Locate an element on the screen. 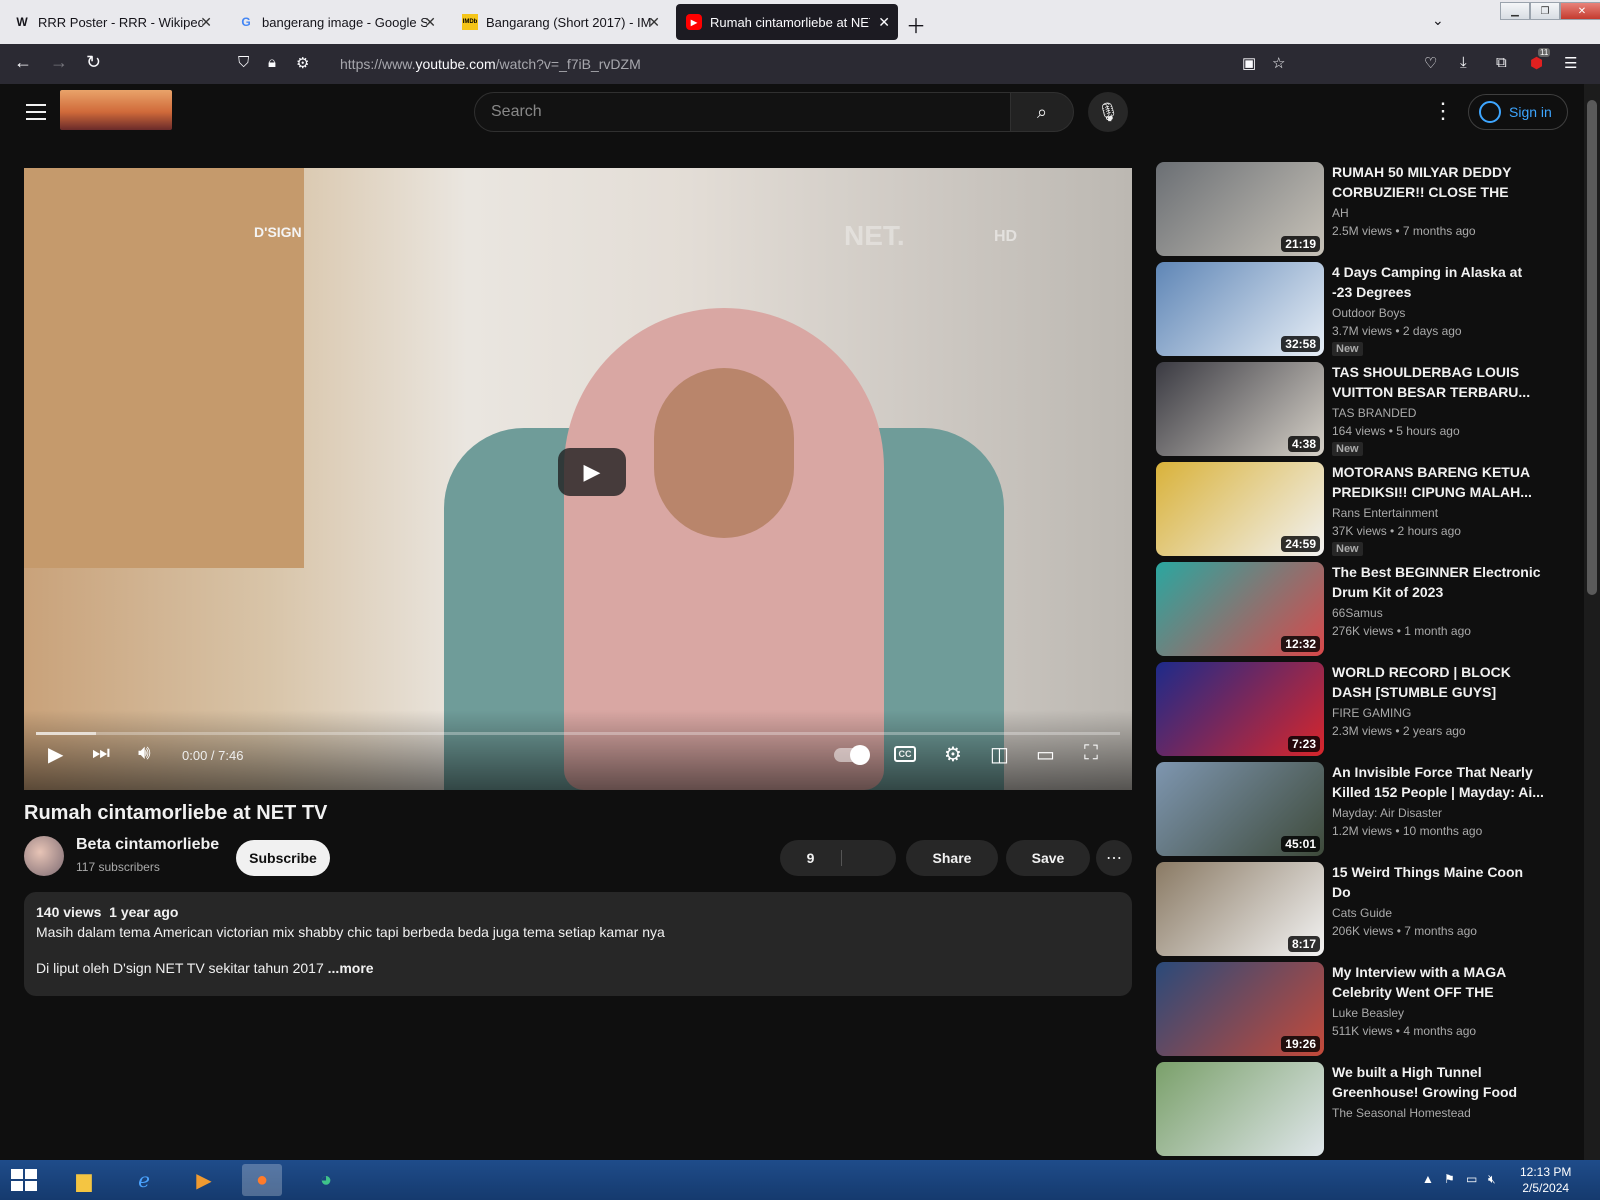 The width and height of the screenshot is (1600, 1200). autoplay-toggle is located at coordinates (852, 755).